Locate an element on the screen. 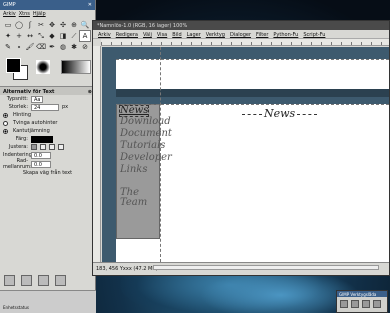 This screenshot has width=390, height=313. scissors-tool-icon: ✂ is located at coordinates (41, 25).